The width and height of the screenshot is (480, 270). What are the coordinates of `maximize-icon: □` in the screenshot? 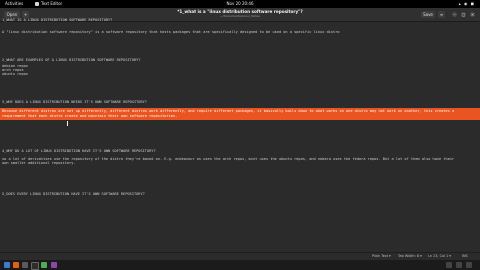 It's located at (463, 14).